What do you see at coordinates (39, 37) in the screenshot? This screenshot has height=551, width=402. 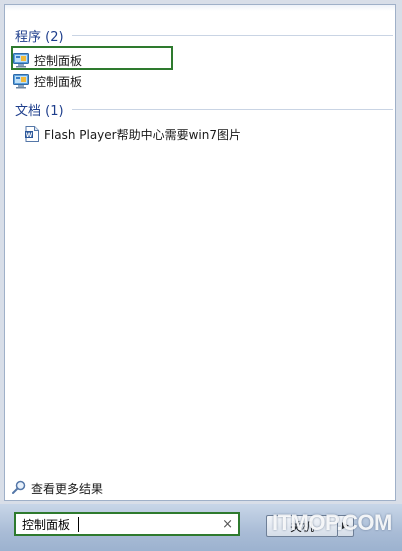 I see `programs-section-title: 程序 (2)` at bounding box center [39, 37].